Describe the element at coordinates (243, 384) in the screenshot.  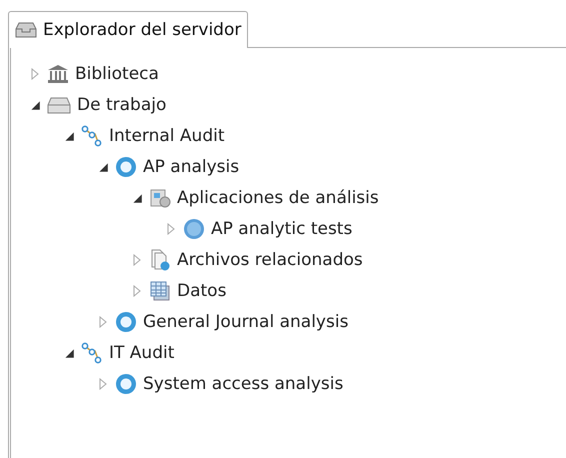
I see `tree-item-label: System access analysis` at that location.